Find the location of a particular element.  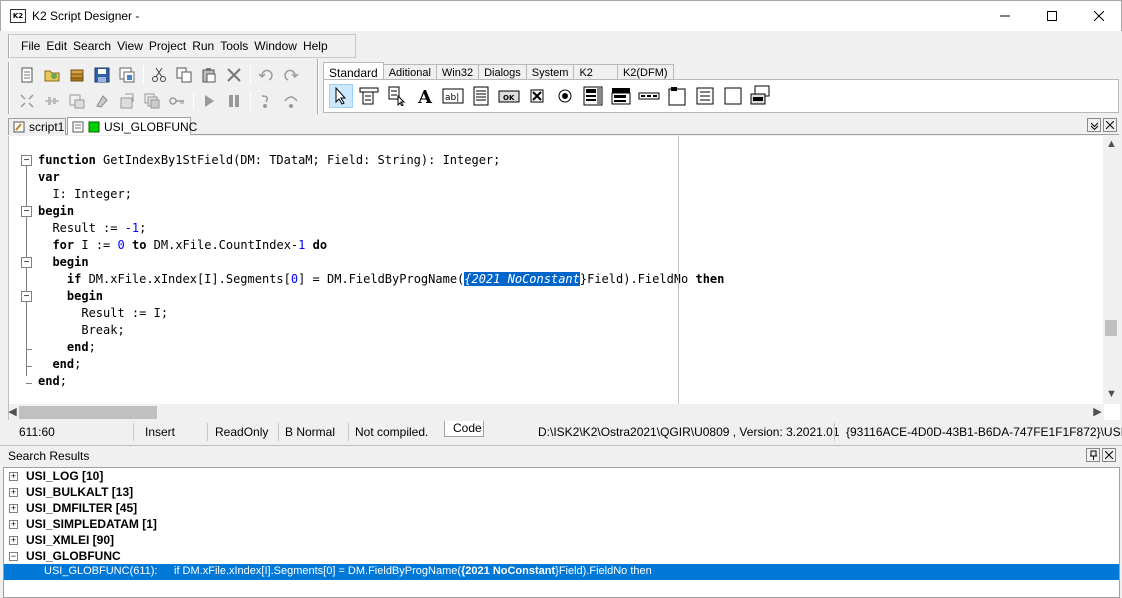

checkbox-tool is located at coordinates (537, 96).